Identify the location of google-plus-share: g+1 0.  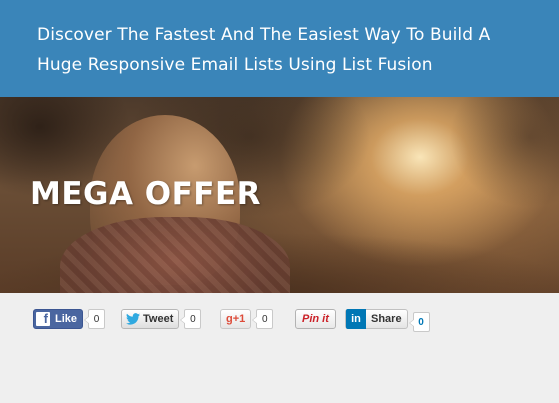
(247, 320).